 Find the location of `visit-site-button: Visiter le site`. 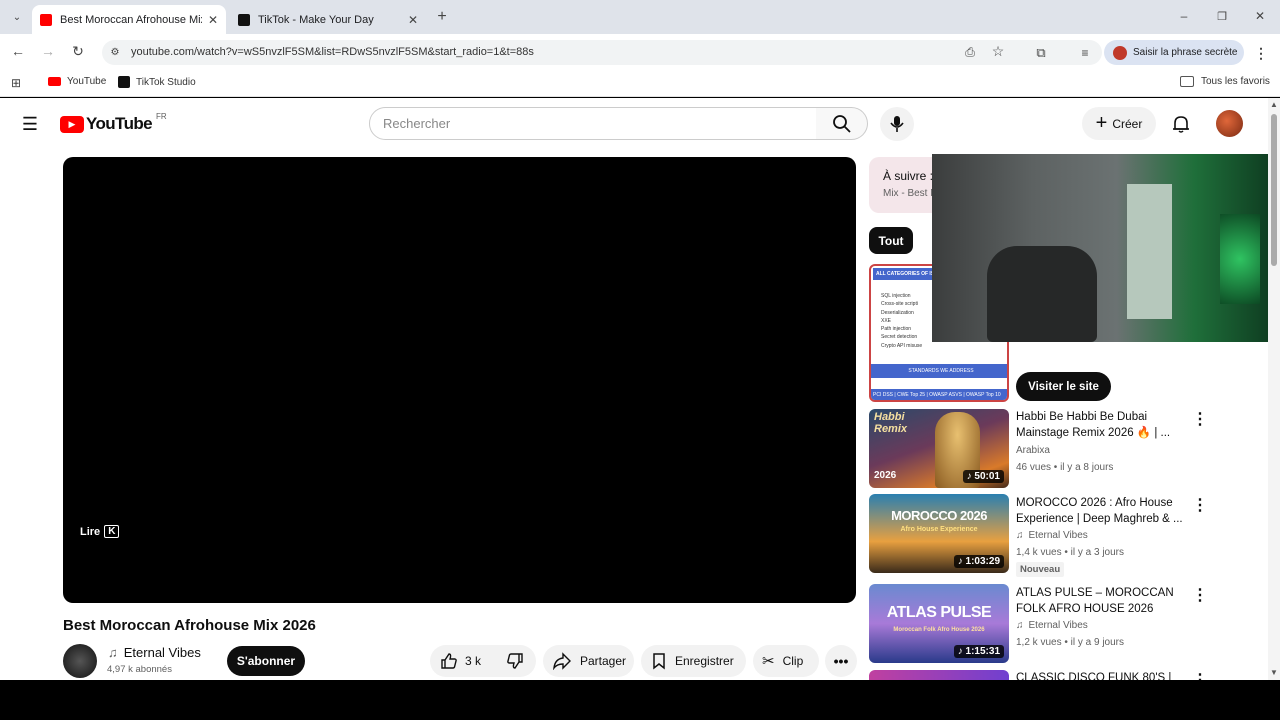

visit-site-button: Visiter le site is located at coordinates (1063, 386).